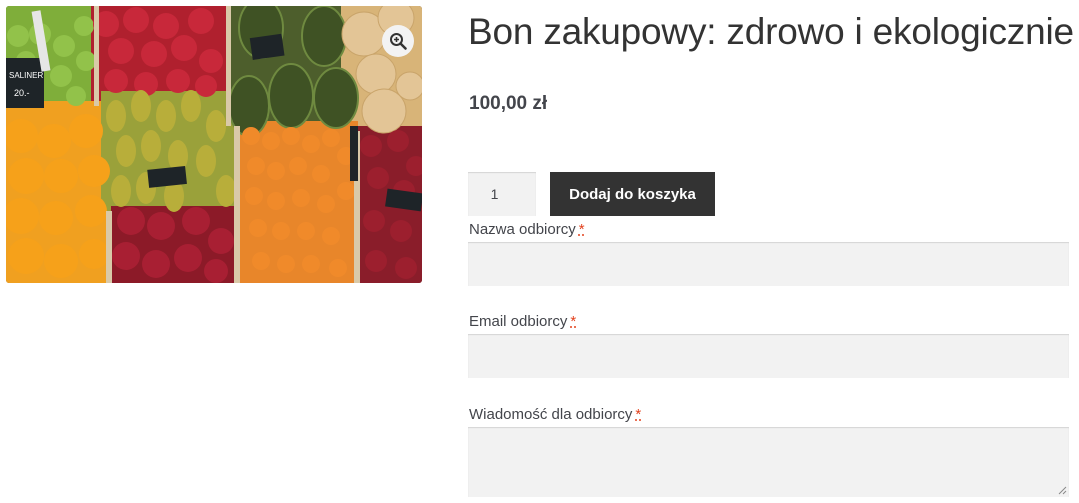 This screenshot has height=503, width=1079. What do you see at coordinates (508, 103) in the screenshot?
I see `product-price: 100,00 zł` at bounding box center [508, 103].